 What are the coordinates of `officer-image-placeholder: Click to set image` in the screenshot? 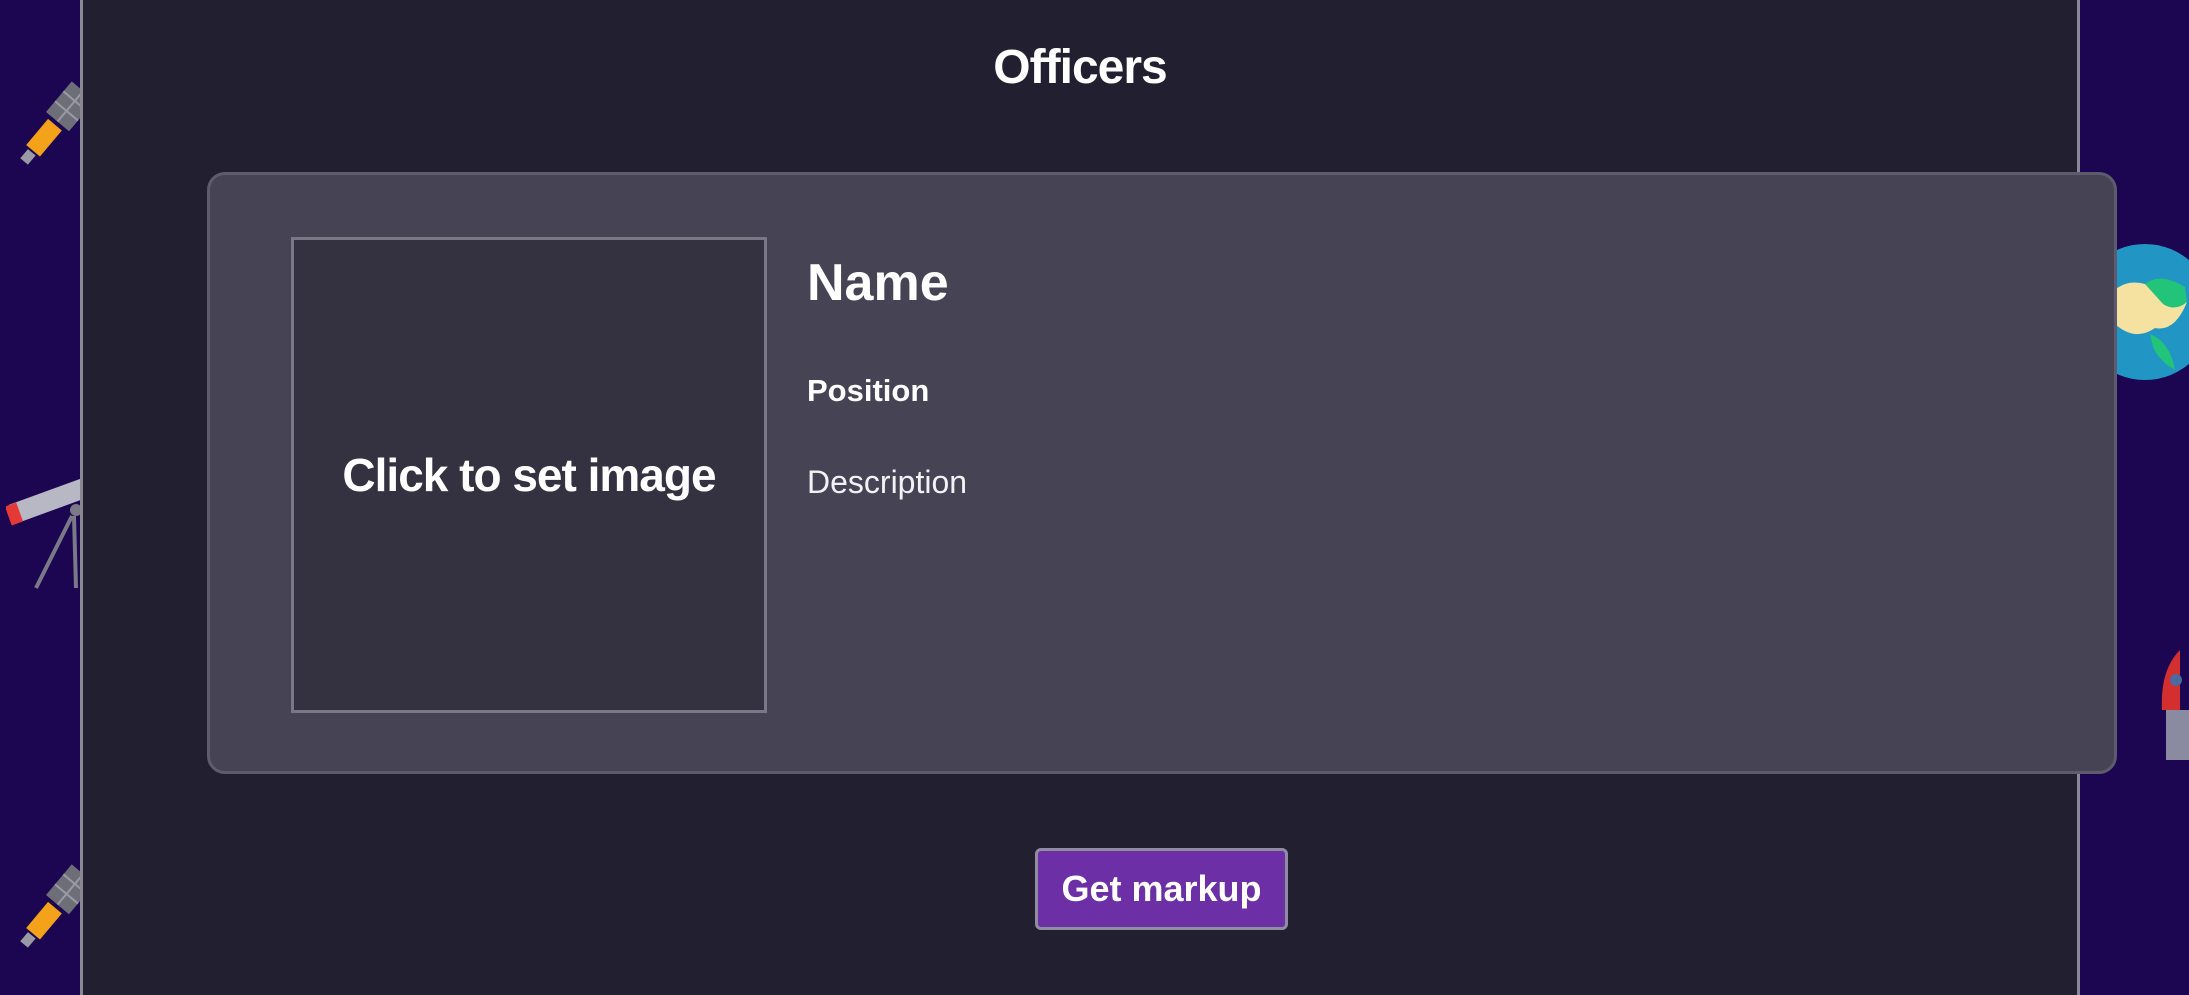 It's located at (529, 475).